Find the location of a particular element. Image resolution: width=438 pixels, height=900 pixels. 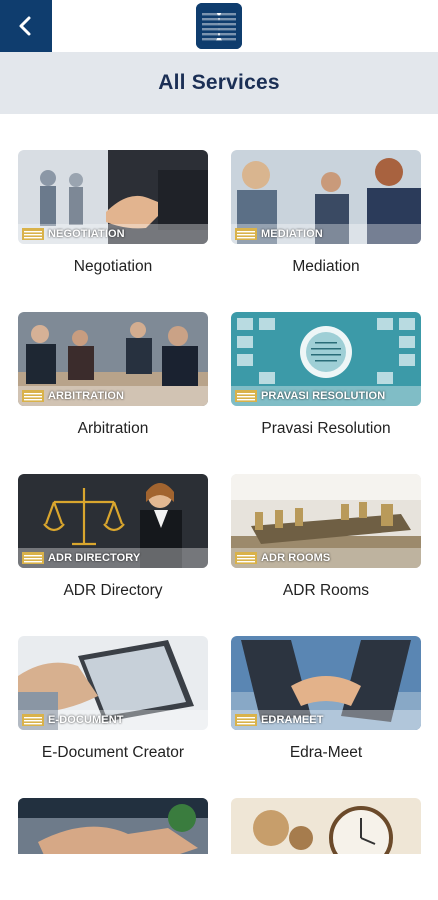

banner-text: E-DOCUMENT is located at coordinates (86, 720).